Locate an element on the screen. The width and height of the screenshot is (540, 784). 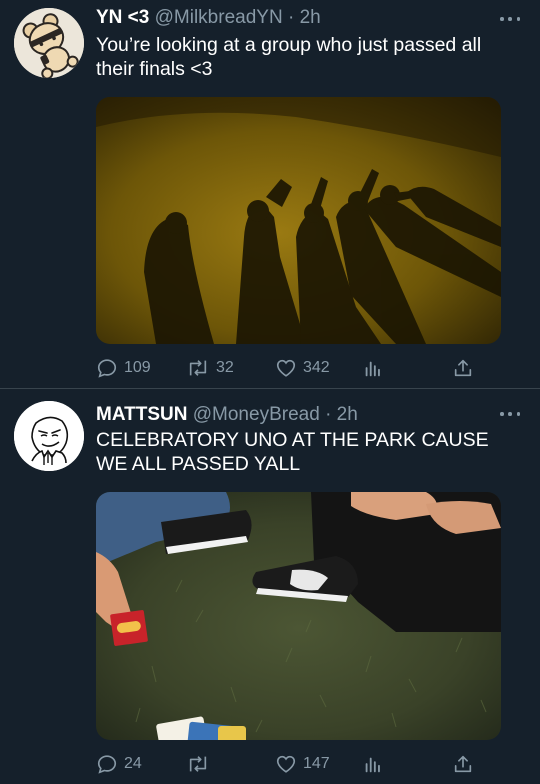
reply-button: 24 is located at coordinates (119, 764).